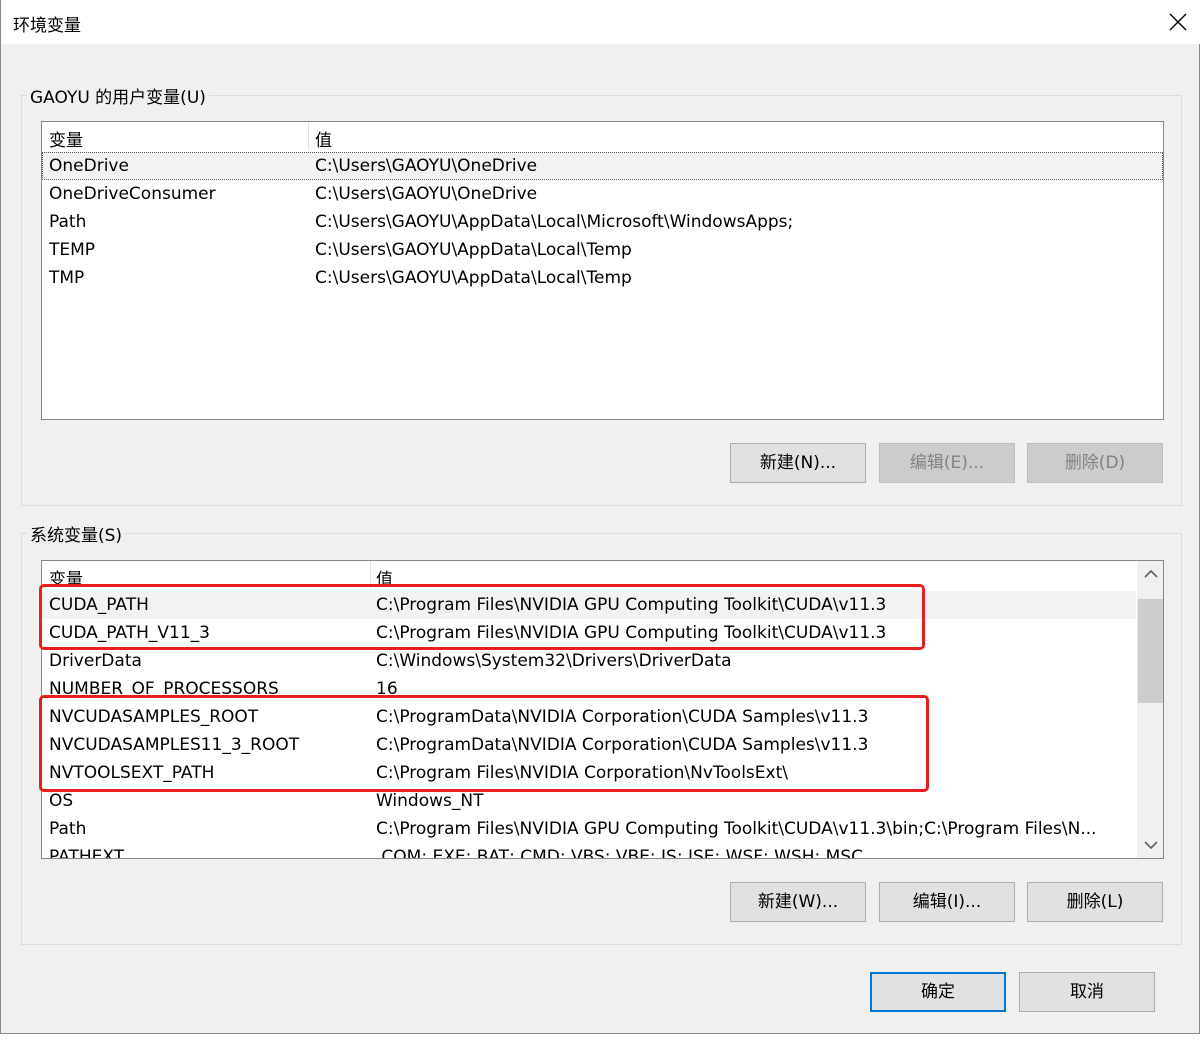  What do you see at coordinates (99, 605) in the screenshot?
I see `variable-name: CUDA_PATH` at bounding box center [99, 605].